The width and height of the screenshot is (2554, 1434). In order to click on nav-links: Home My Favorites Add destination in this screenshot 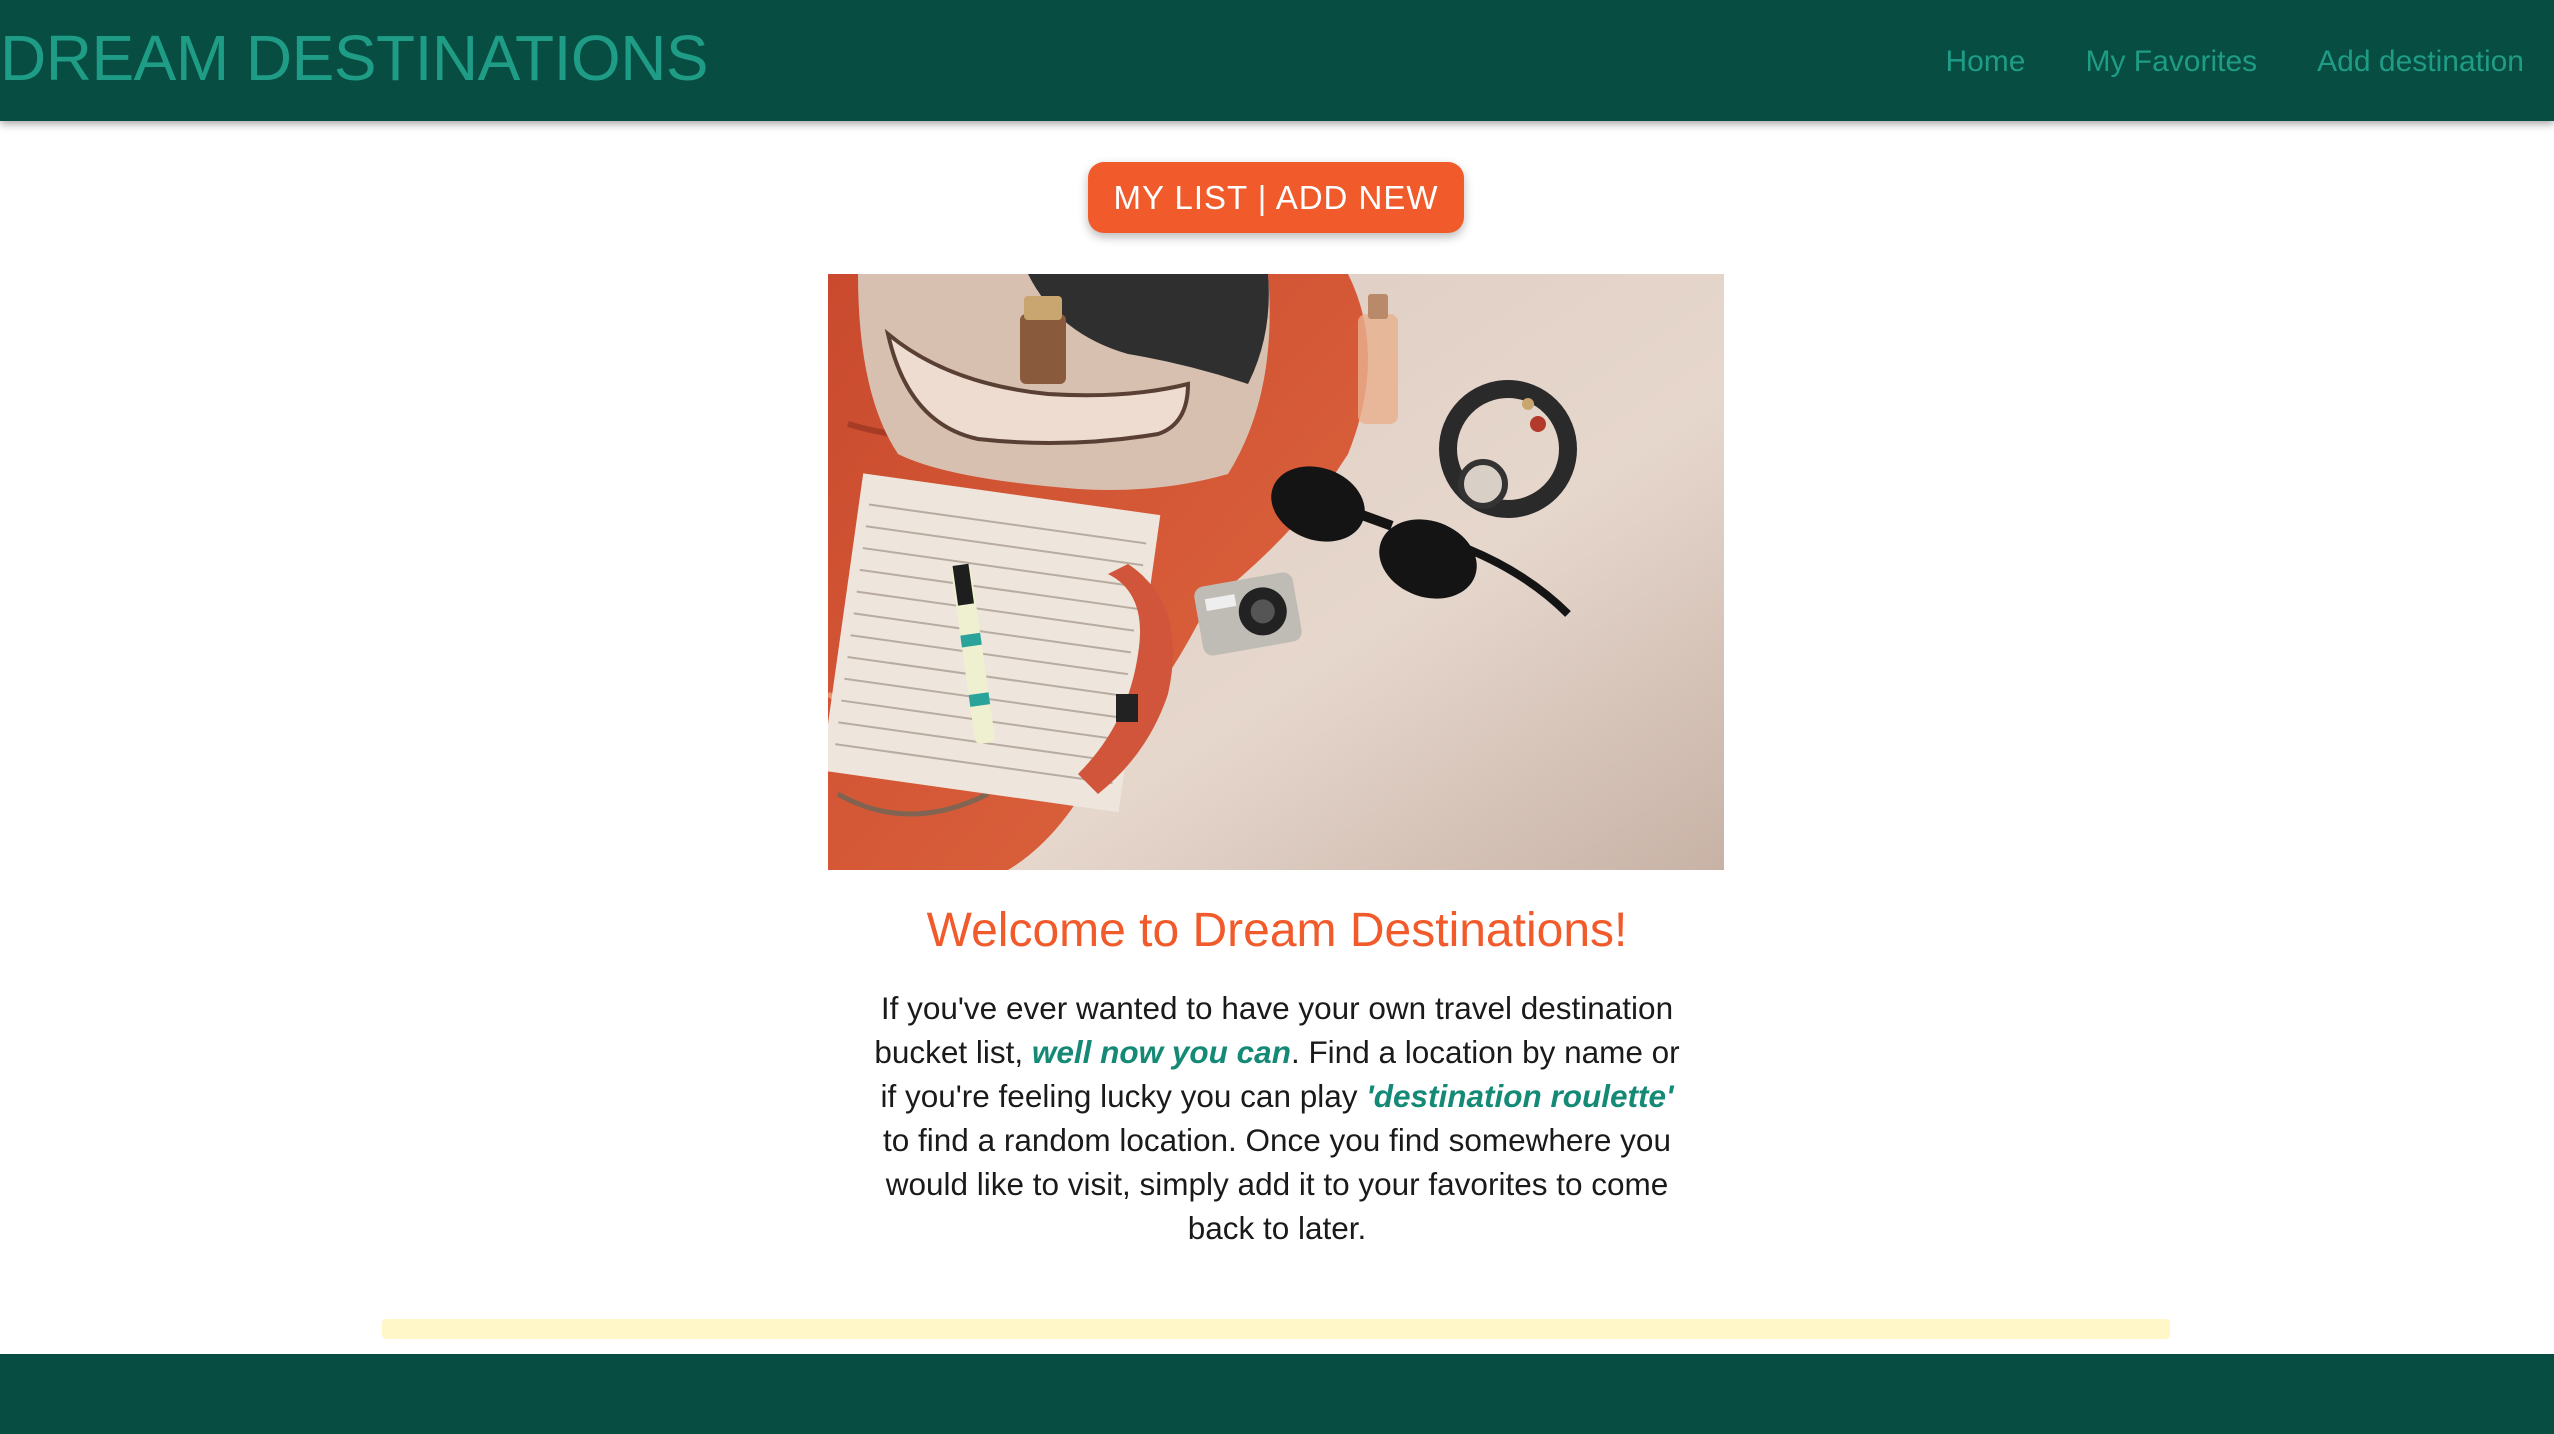, I will do `click(2234, 62)`.